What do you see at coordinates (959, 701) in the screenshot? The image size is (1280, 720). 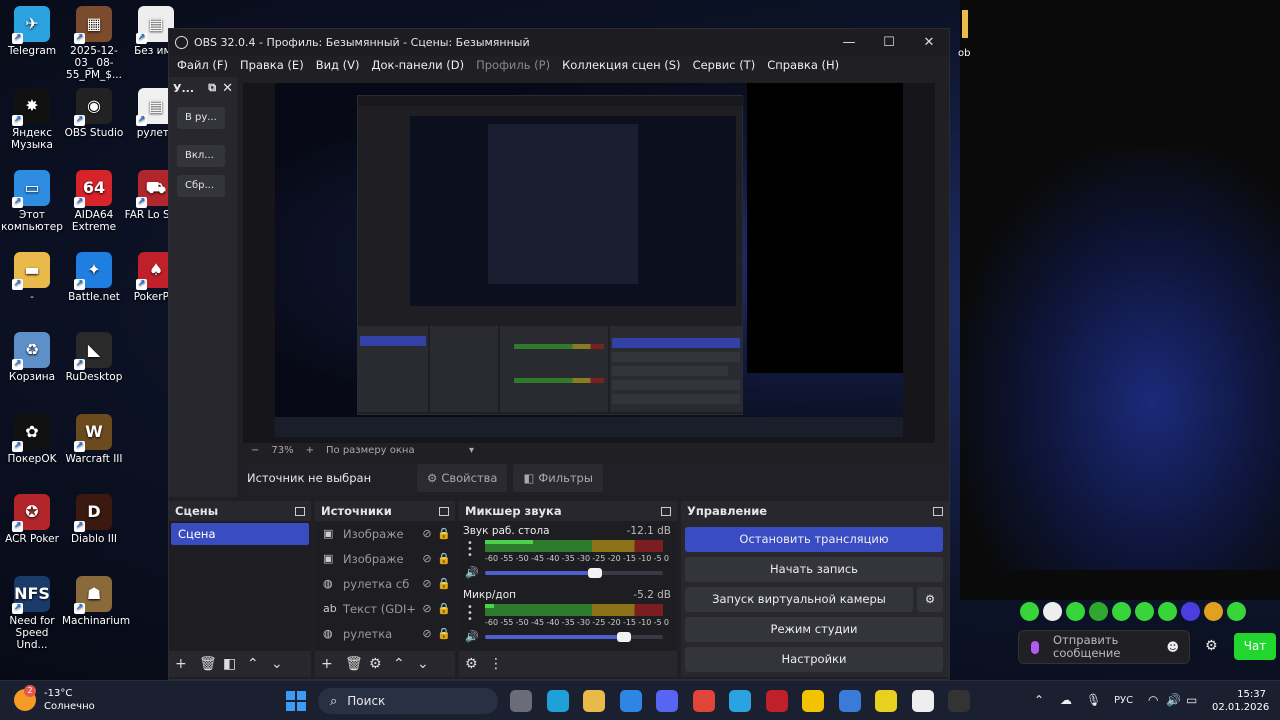 I see `obs-studio-icon` at bounding box center [959, 701].